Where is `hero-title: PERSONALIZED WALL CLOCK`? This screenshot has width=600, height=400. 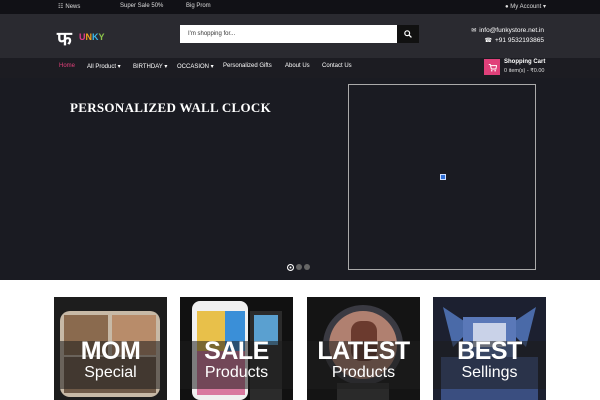
hero-title: PERSONALIZED WALL CLOCK is located at coordinates (170, 107).